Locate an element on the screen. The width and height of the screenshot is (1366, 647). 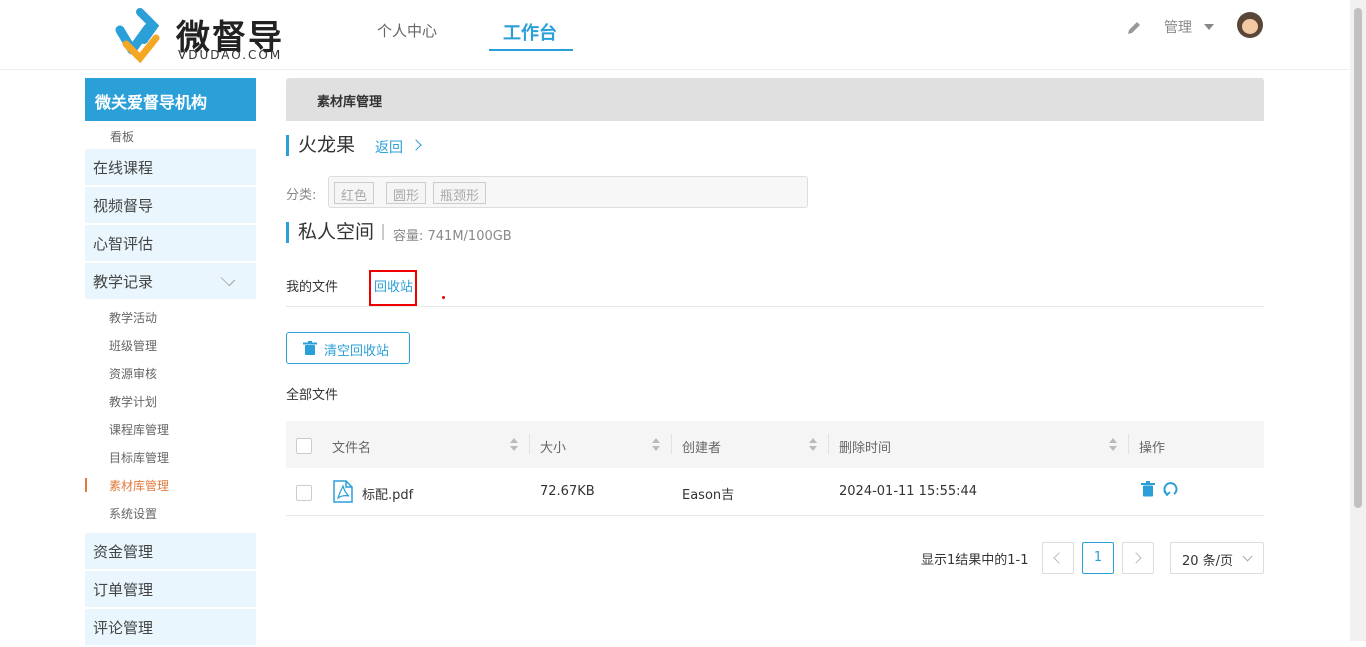
divider is located at coordinates (383, 232).